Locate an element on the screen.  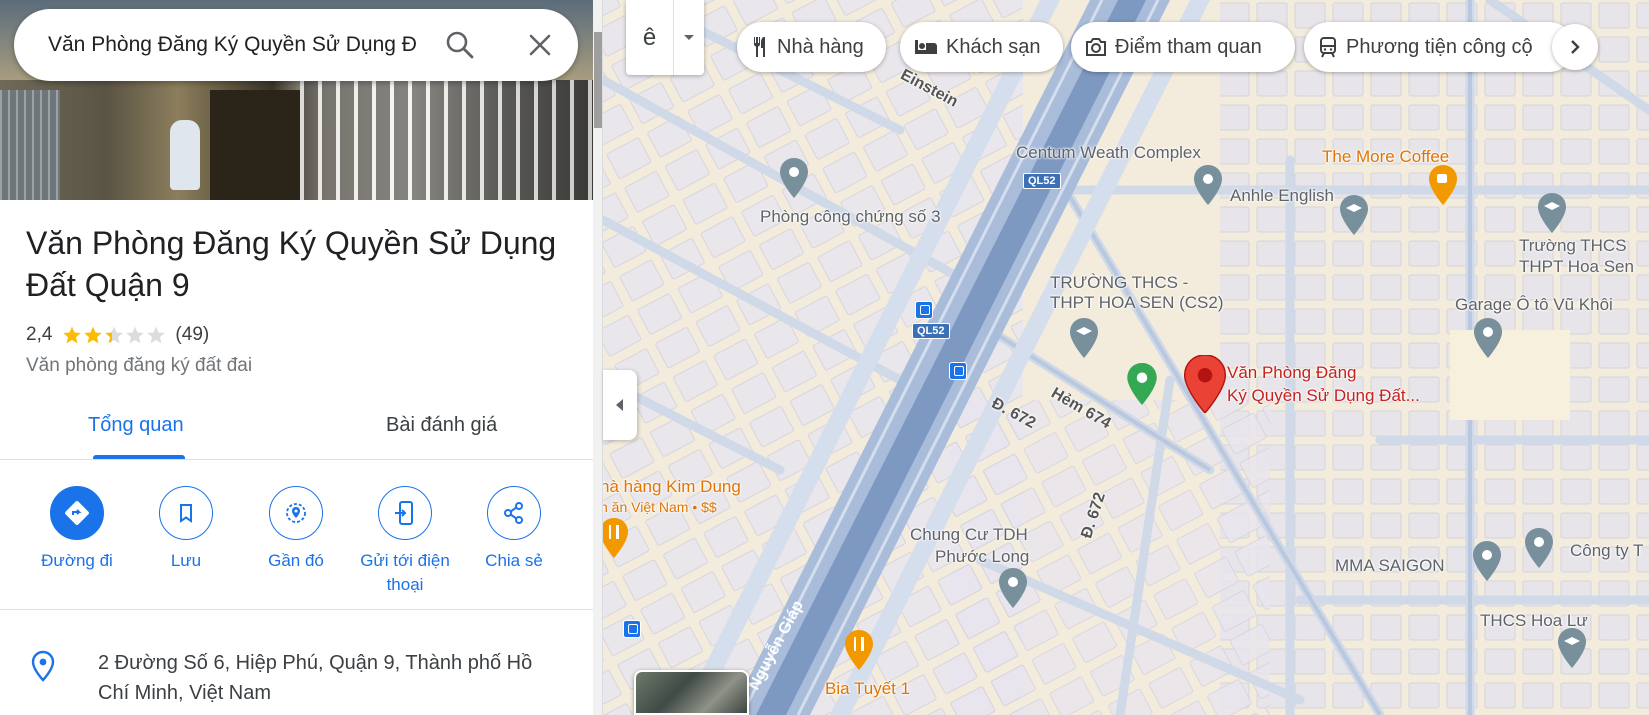
close-icon is located at coordinates (540, 45).